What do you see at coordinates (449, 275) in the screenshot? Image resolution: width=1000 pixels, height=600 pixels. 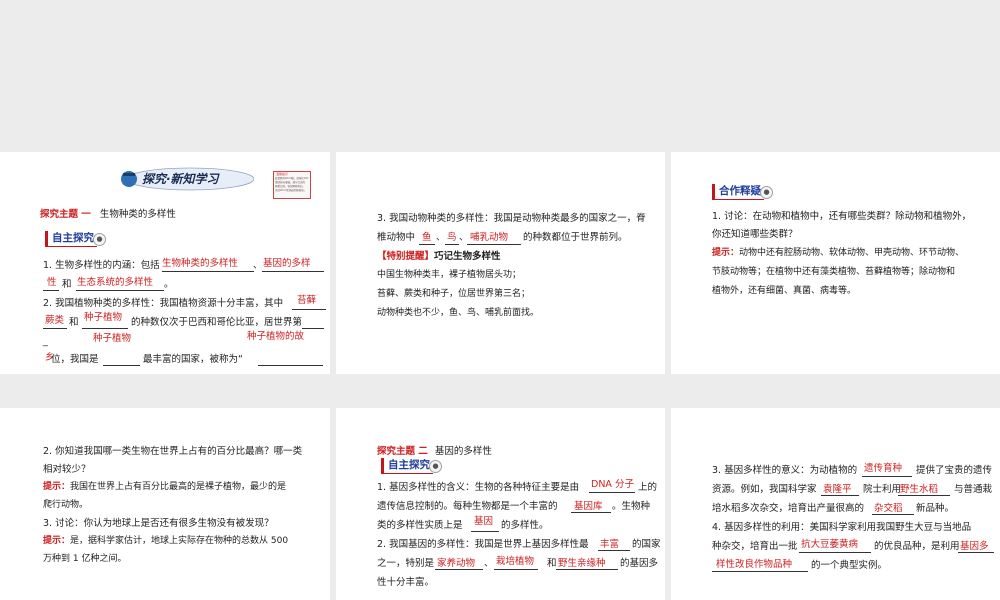 I see `tip-line: 中国生物种类丰，裸子植物居头功；` at bounding box center [449, 275].